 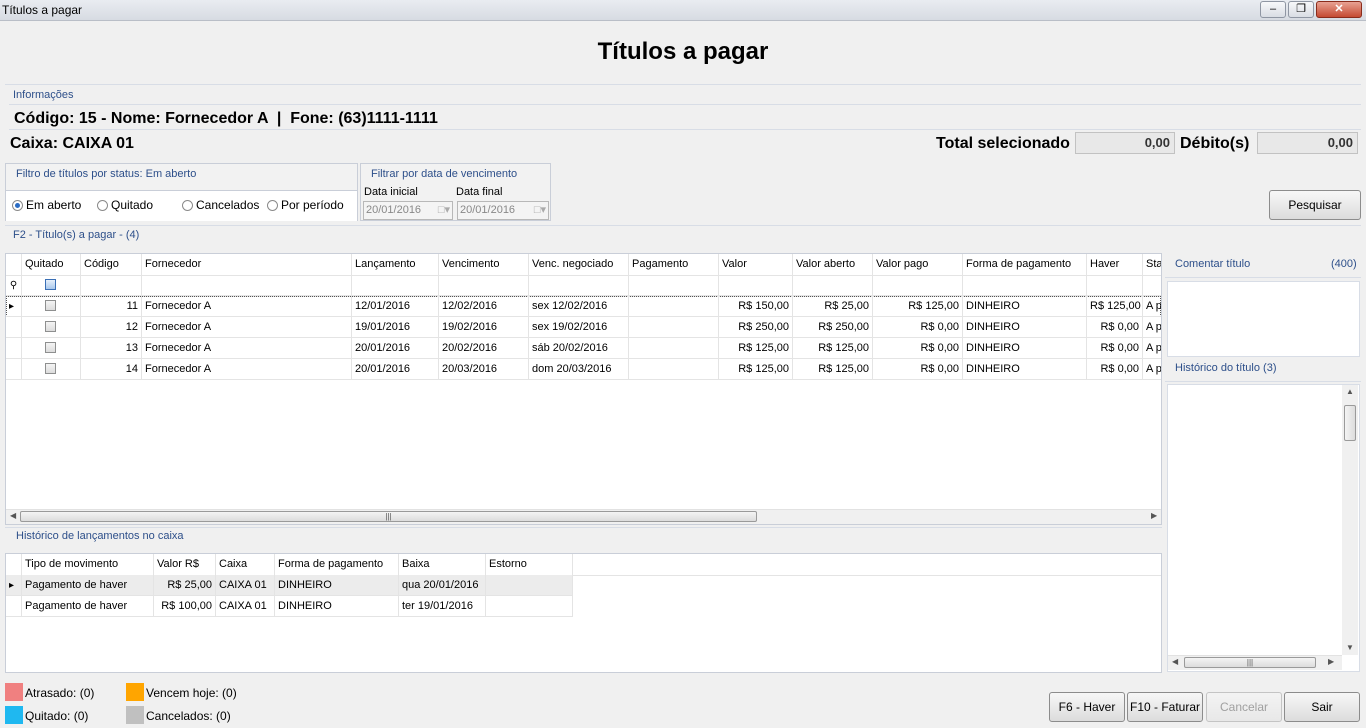 I want to click on filter-lancamento-cell, so click(x=395, y=285).